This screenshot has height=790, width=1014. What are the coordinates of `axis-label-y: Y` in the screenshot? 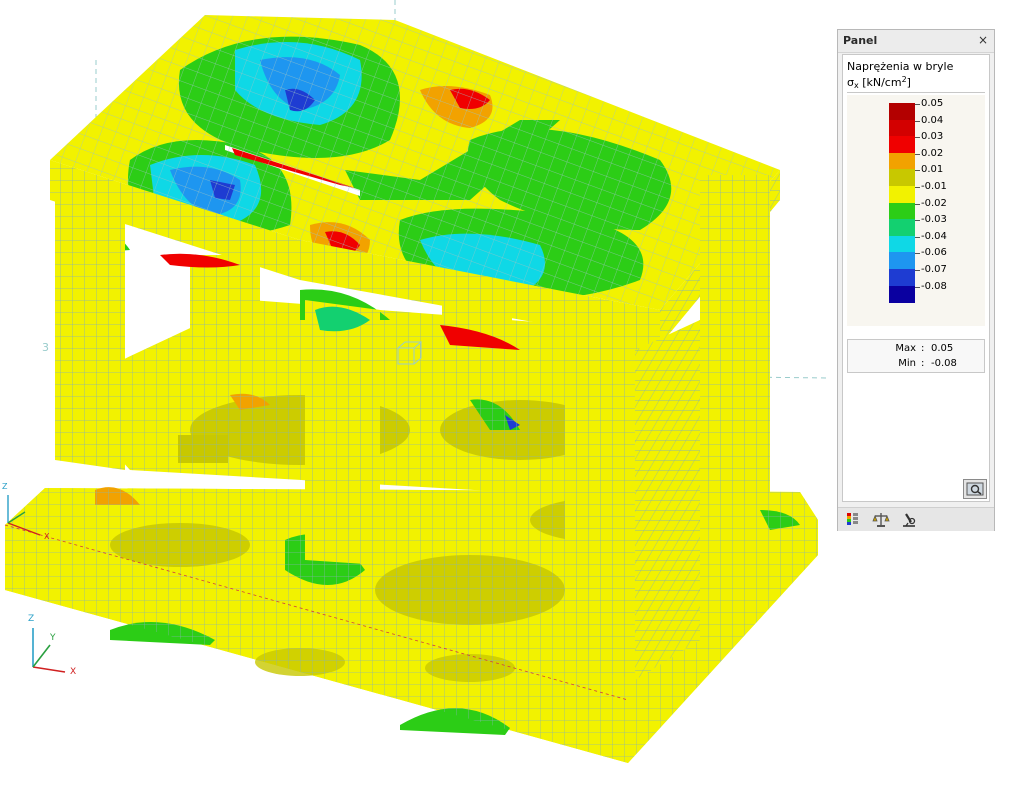 It's located at (53, 638).